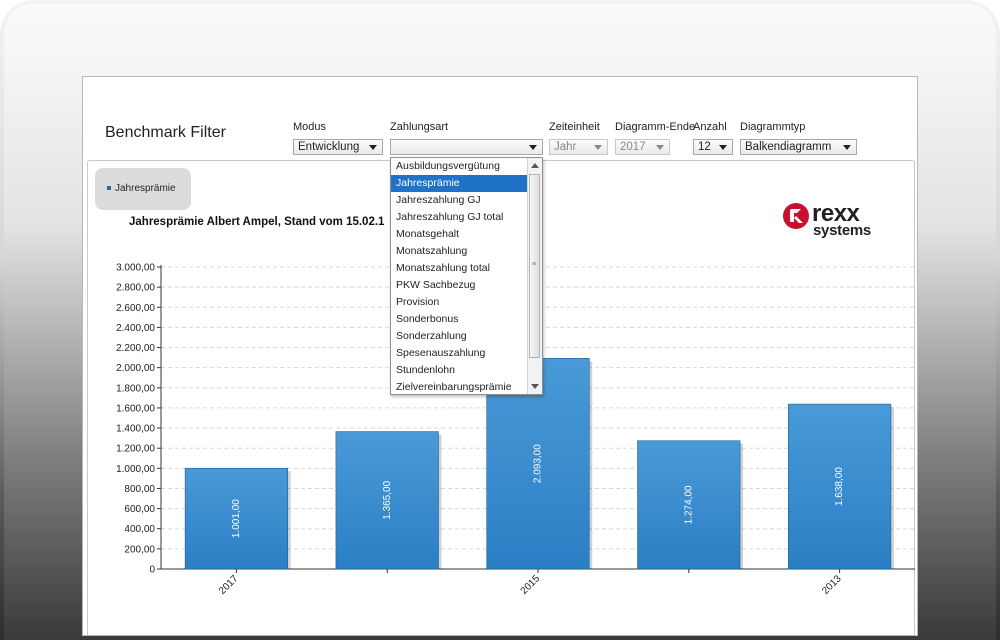  What do you see at coordinates (459, 336) in the screenshot?
I see `dropdown-item: Sonderzahlung` at bounding box center [459, 336].